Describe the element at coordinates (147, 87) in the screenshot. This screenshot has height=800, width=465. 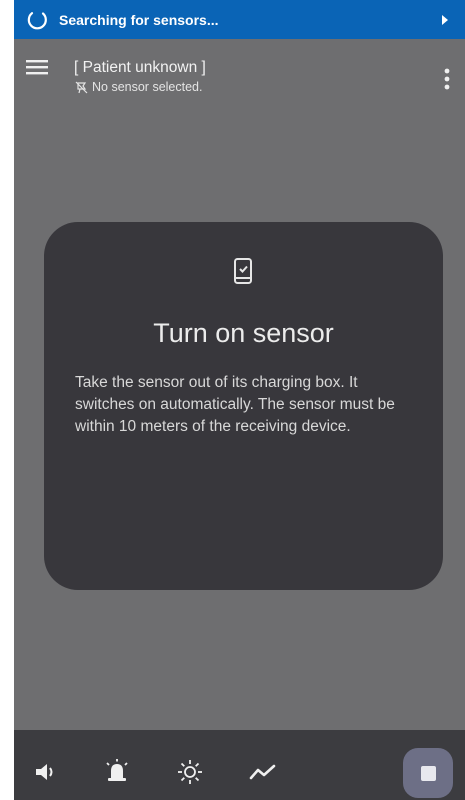
I see `sensor-status-text: No sensor selected.` at that location.